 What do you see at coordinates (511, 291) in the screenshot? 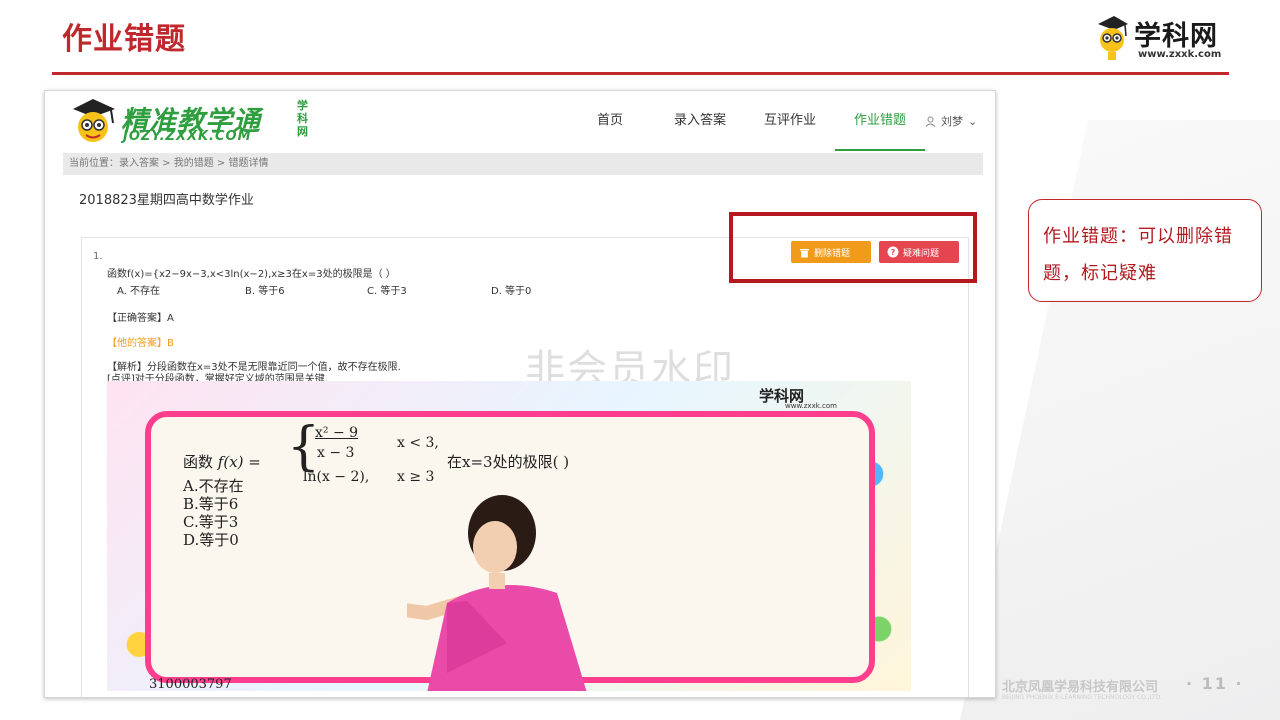
I see `option-d: D. 等于0` at bounding box center [511, 291].